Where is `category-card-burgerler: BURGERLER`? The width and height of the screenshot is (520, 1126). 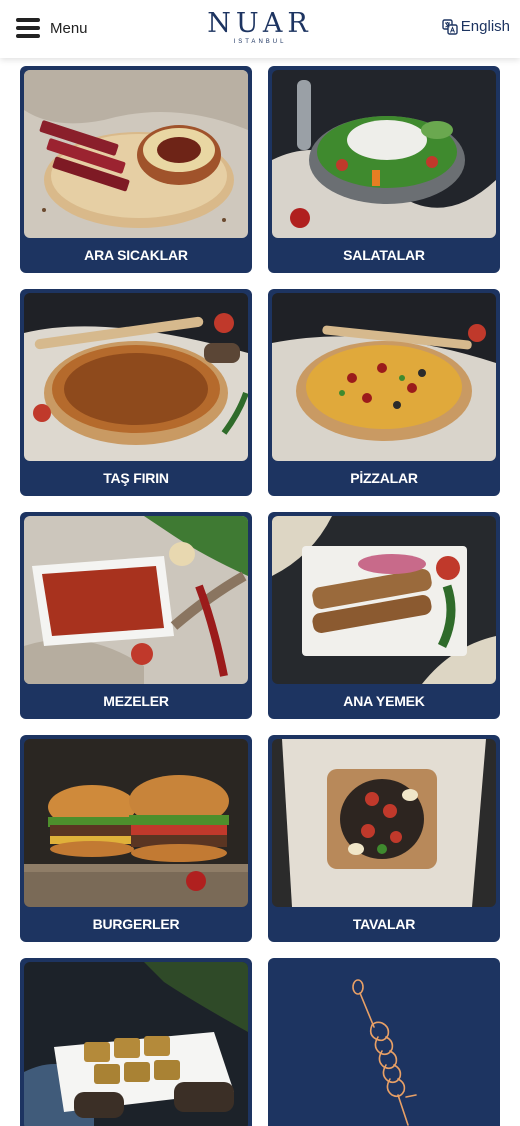 category-card-burgerler: BURGERLER is located at coordinates (136, 838).